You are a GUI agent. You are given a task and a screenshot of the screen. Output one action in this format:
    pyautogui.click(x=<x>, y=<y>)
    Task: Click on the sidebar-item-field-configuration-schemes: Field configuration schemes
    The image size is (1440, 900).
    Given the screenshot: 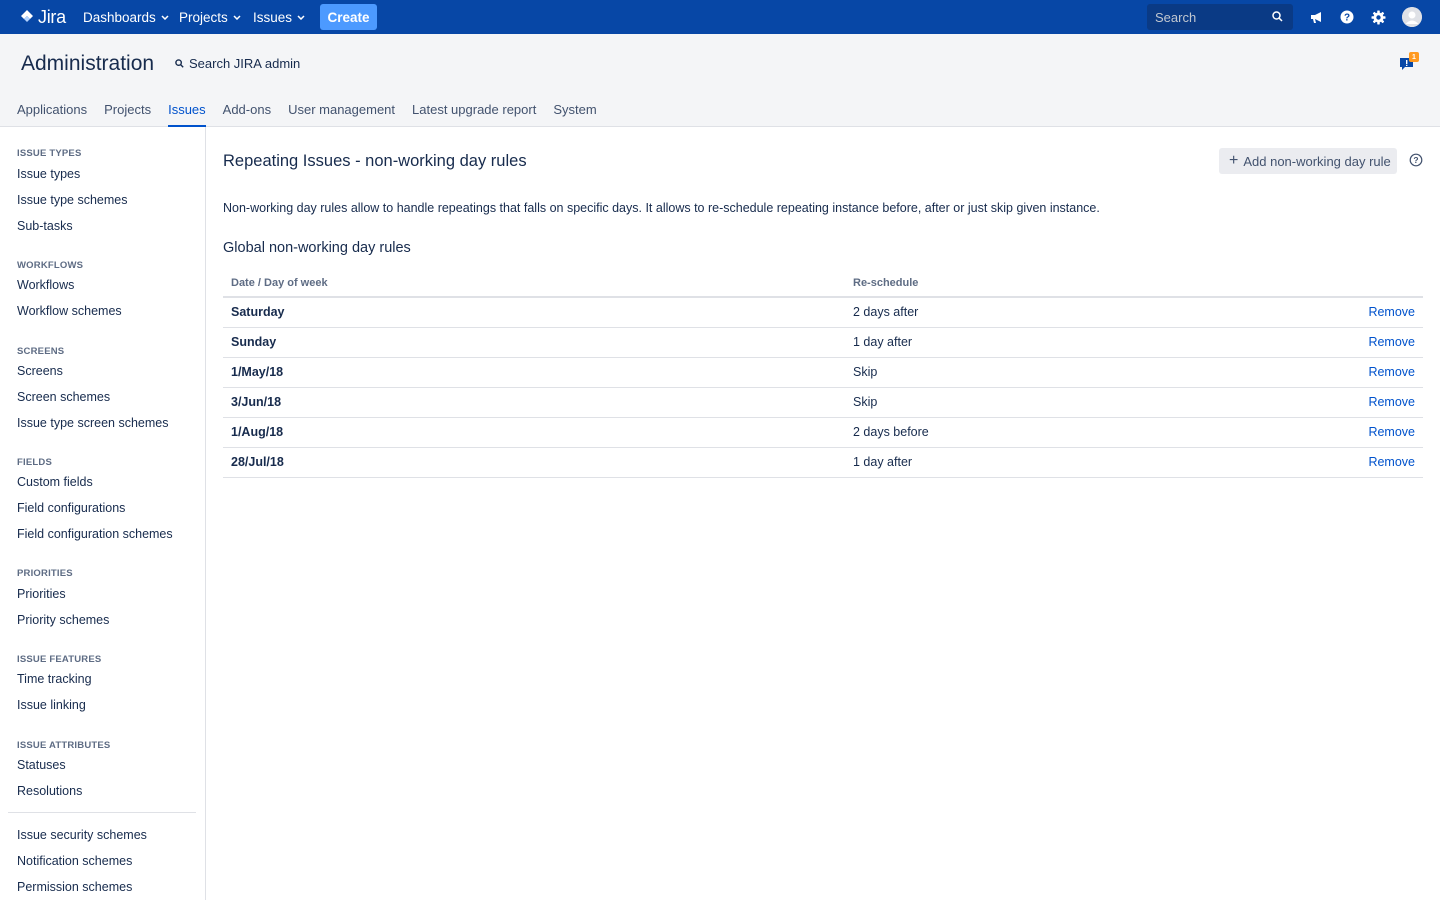 What is the action you would take?
    pyautogui.click(x=95, y=534)
    